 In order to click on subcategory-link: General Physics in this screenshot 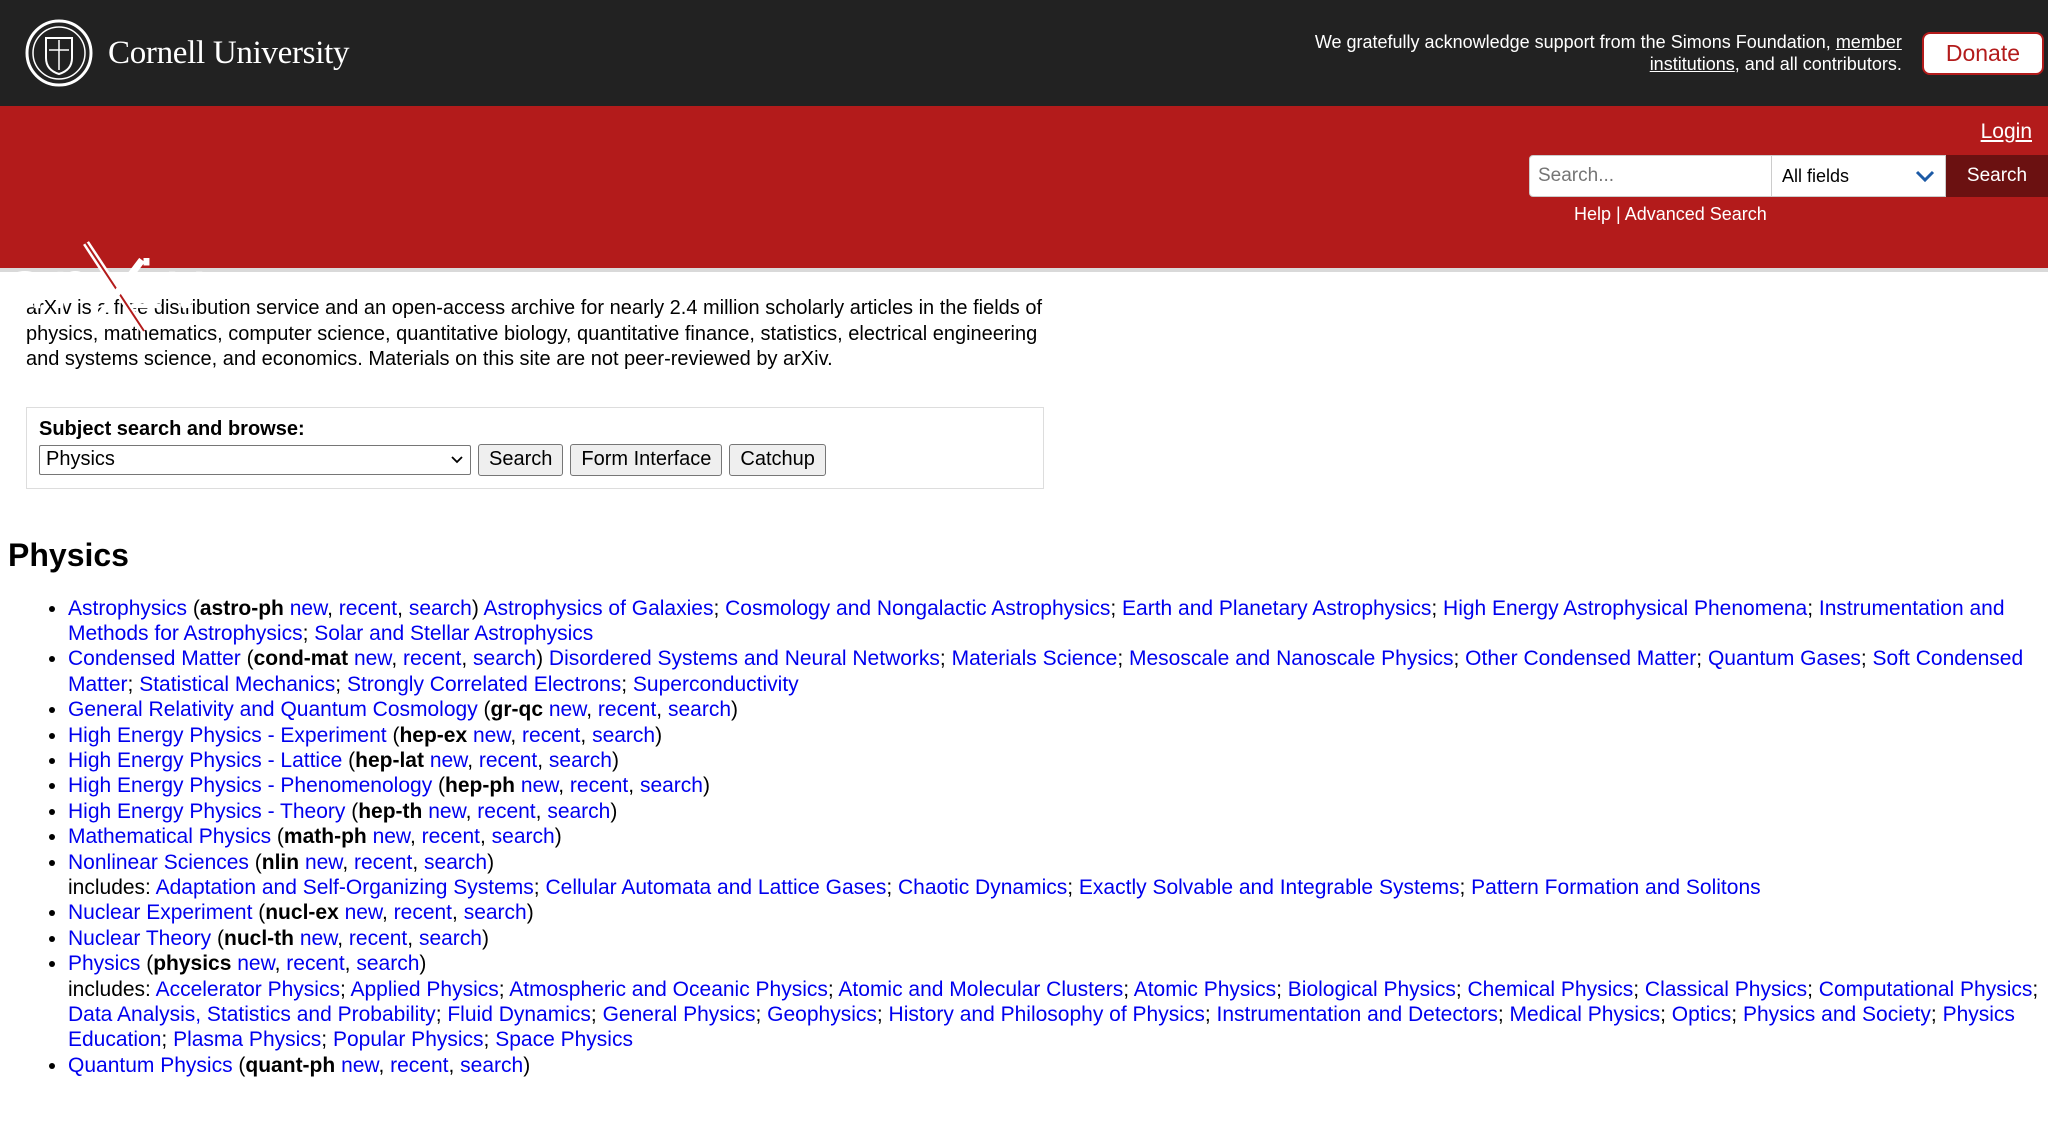, I will do `click(679, 1014)`.